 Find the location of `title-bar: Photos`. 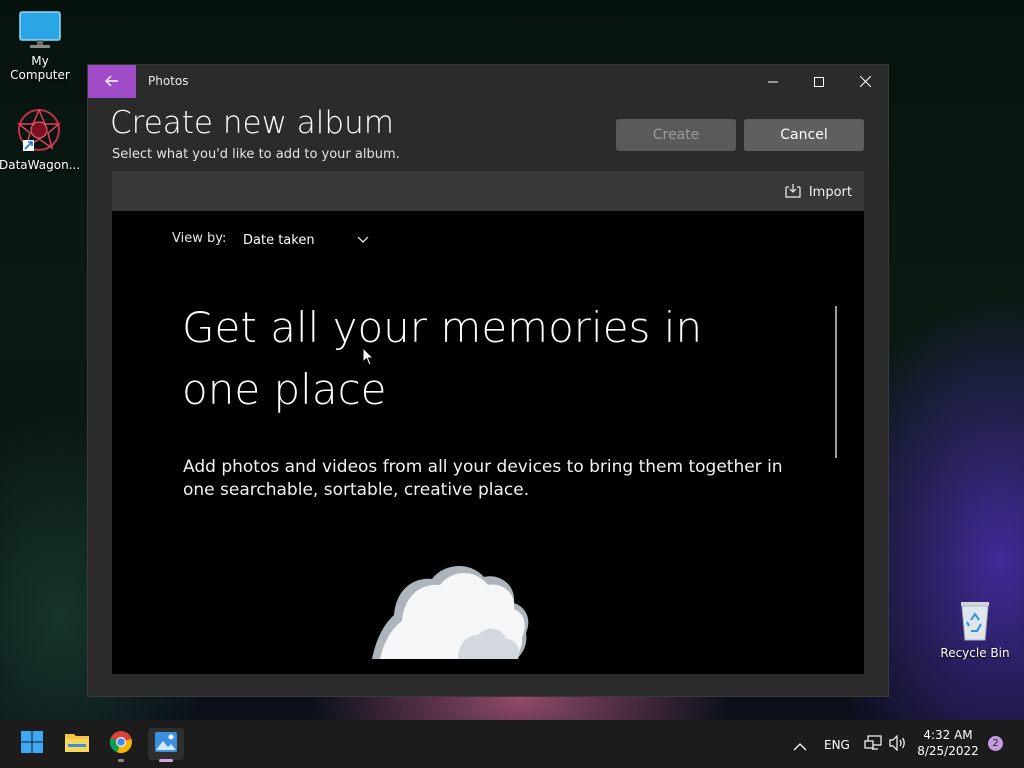

title-bar: Photos is located at coordinates (488, 82).